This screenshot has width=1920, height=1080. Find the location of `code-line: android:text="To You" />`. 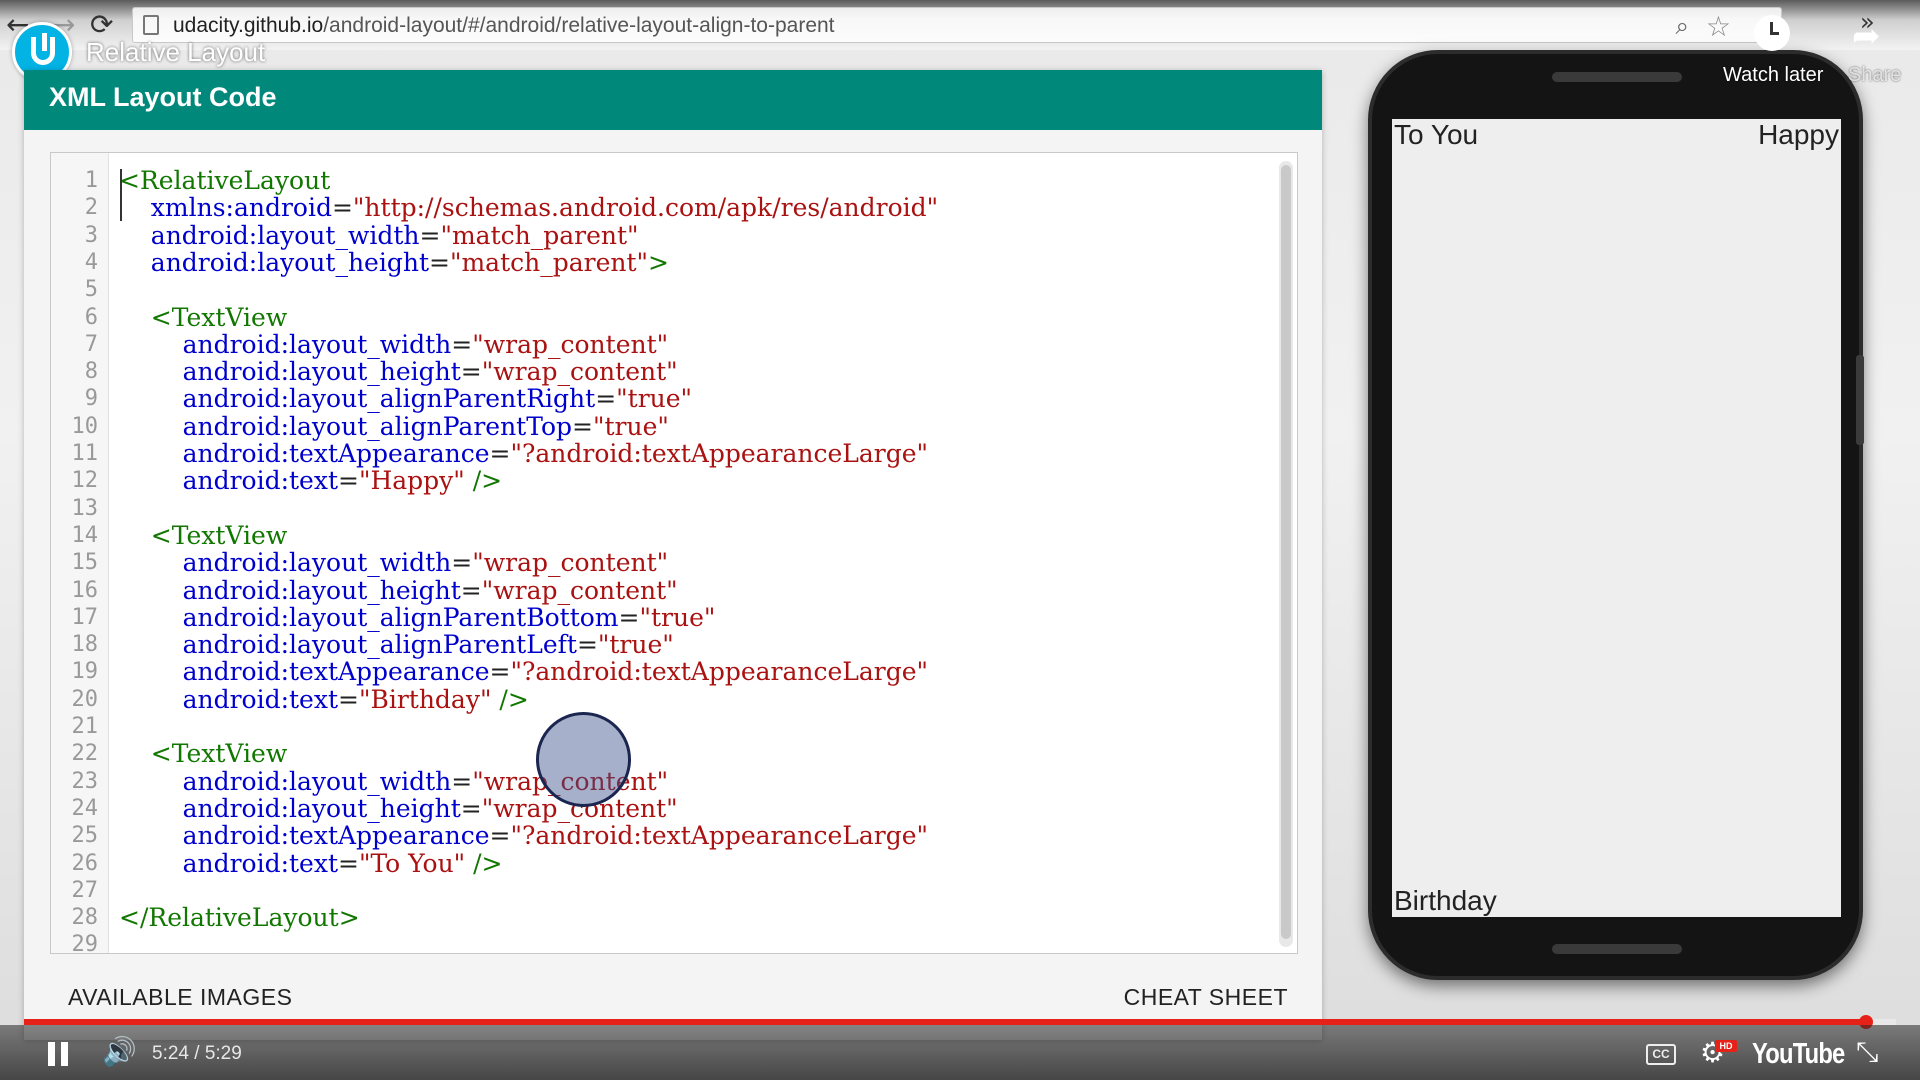

code-line: android:text="To You" /> is located at coordinates (311, 863).